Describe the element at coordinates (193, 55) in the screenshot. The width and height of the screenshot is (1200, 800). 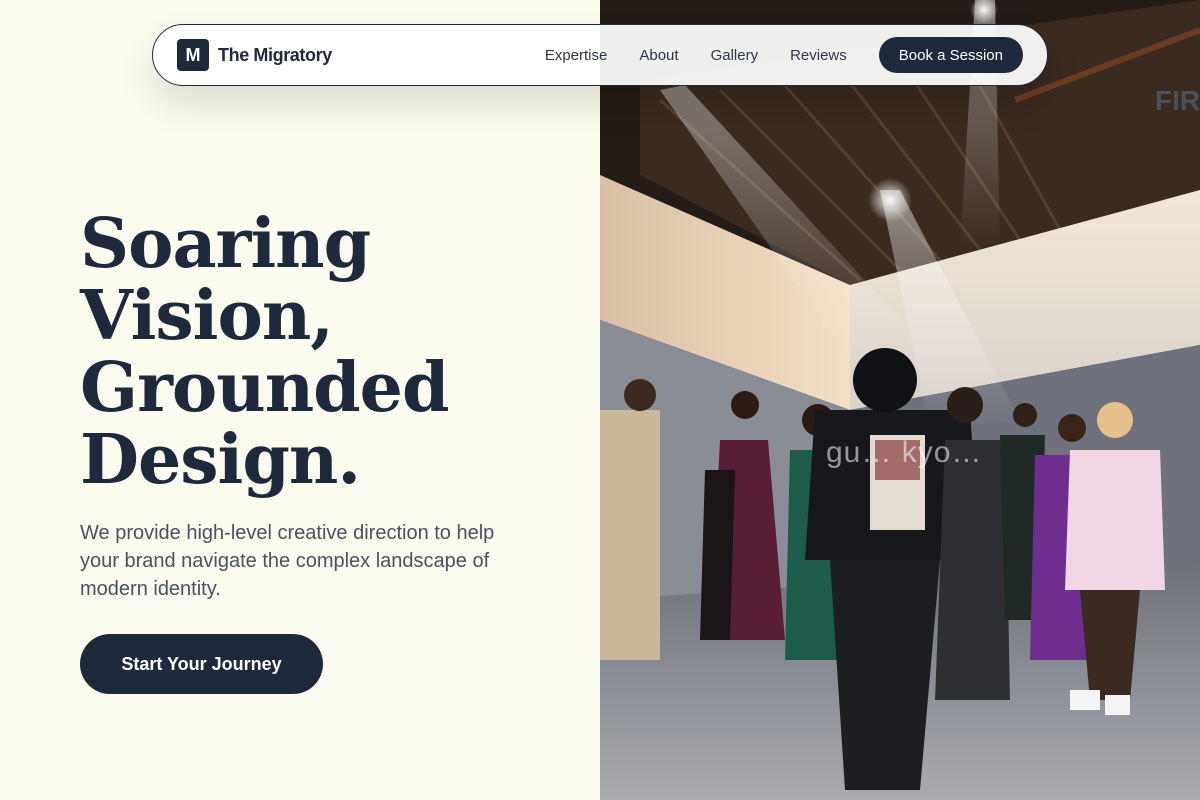
I see `logo-mark: M` at that location.